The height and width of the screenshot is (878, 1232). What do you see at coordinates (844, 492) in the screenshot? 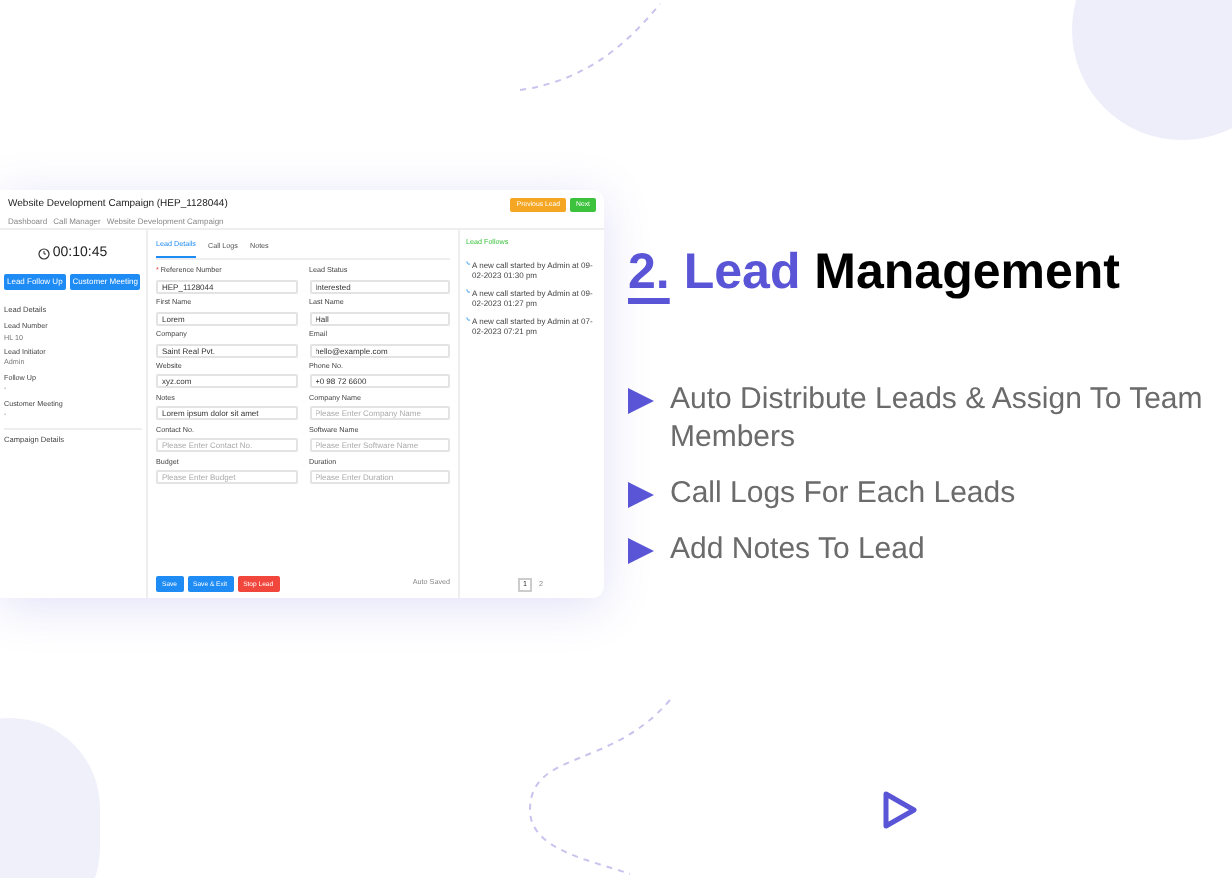
I see `feature-text: Call Logs For Each Leads` at bounding box center [844, 492].